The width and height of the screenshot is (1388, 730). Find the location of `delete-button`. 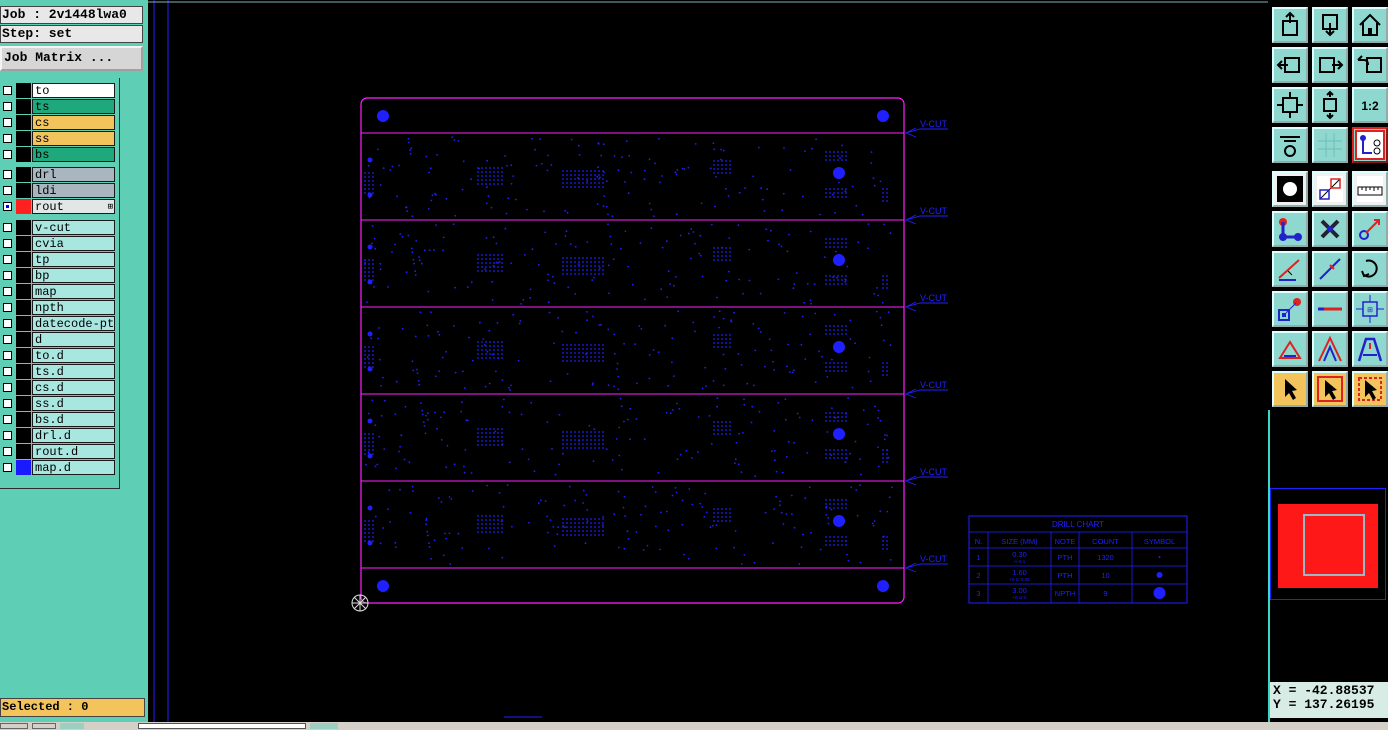

delete-button is located at coordinates (1330, 229).